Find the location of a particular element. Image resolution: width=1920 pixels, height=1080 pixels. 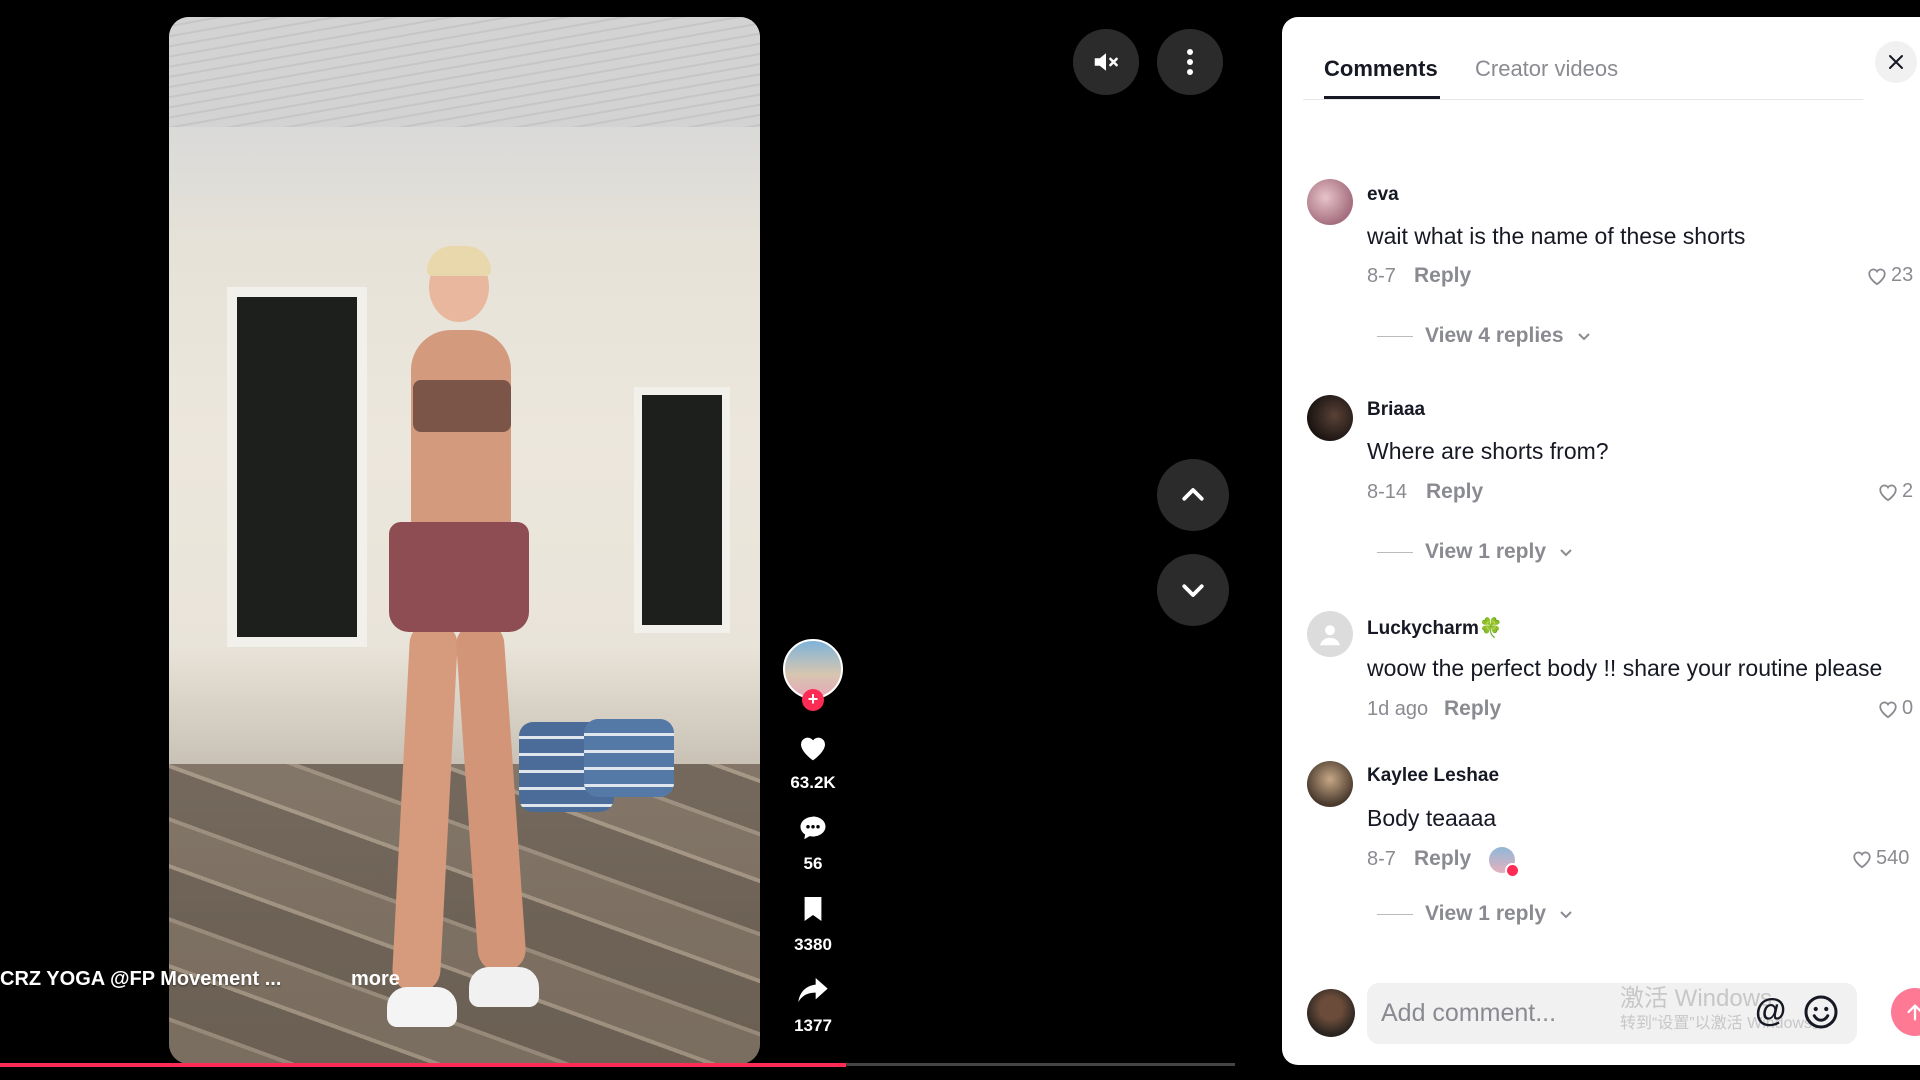

previous-video-button is located at coordinates (1193, 495).